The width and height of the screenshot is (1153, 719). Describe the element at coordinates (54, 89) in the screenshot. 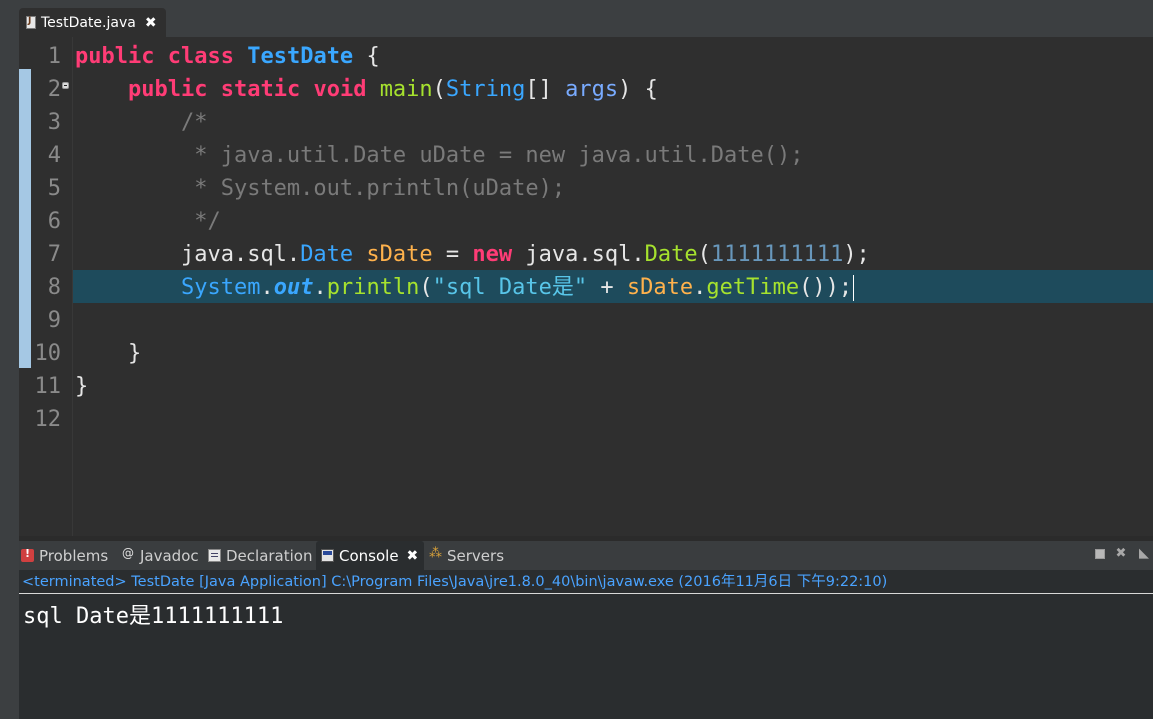

I see `line-number: 2` at that location.